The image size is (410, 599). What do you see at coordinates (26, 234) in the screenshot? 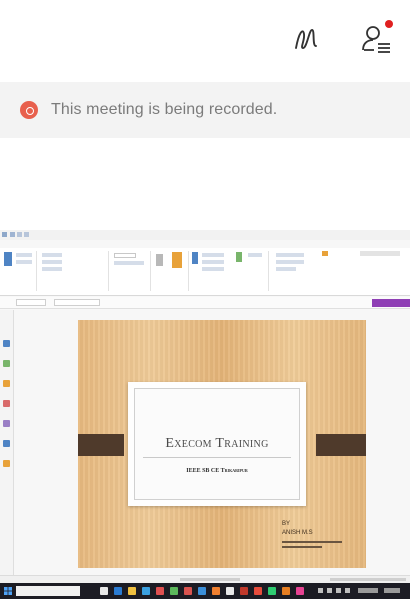
I see `redo-icon` at bounding box center [26, 234].